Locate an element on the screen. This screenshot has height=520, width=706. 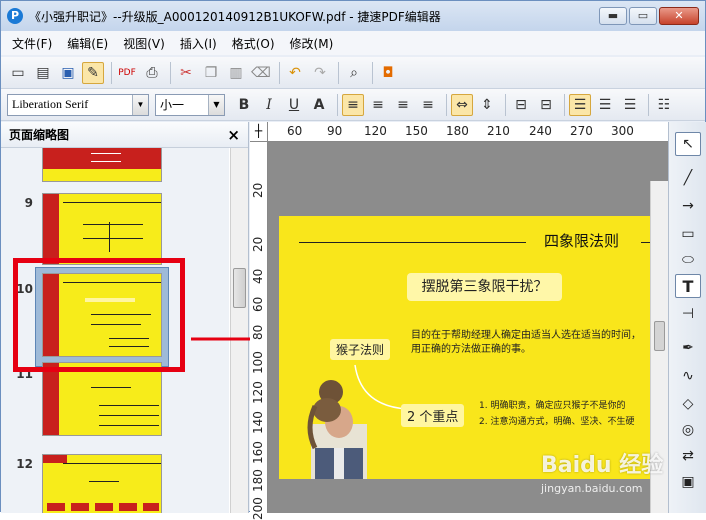
menu-modify: 修改(M) is located at coordinates (312, 43).